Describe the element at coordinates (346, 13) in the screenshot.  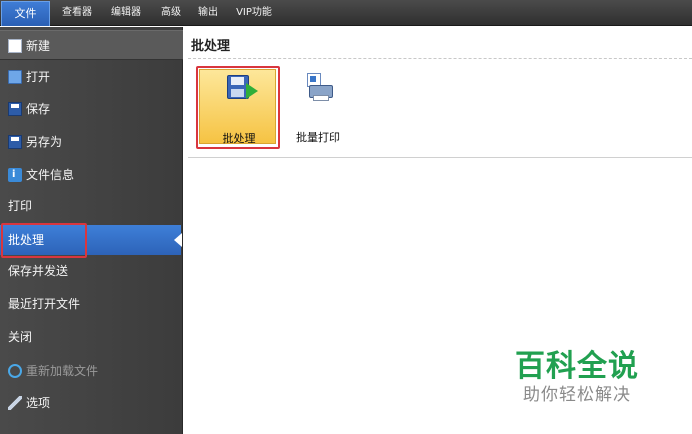
I see `menu-bar: 文件 查看器 编辑器 高级 输出 VIP功能` at that location.